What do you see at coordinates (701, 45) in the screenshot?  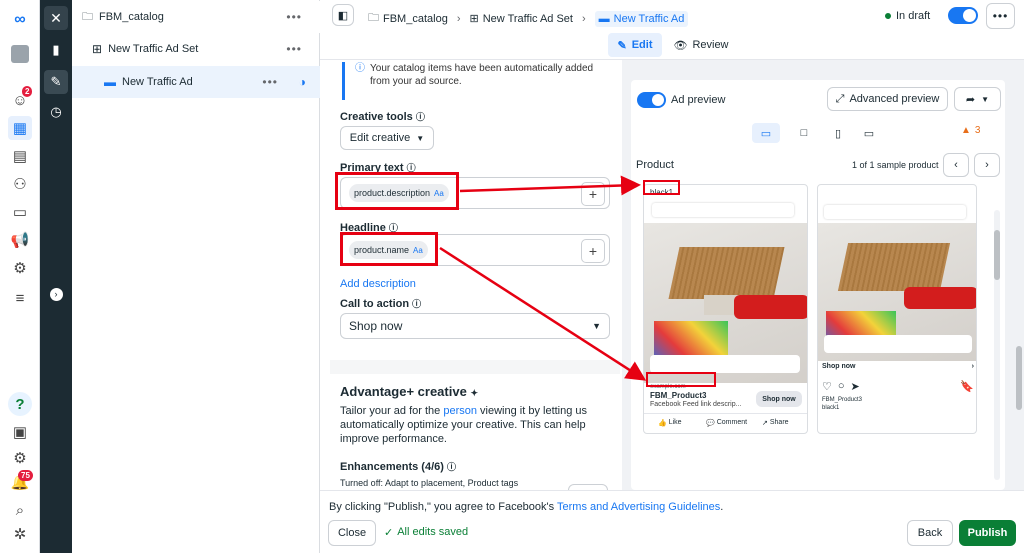 I see `tab-review: 👁 Review` at bounding box center [701, 45].